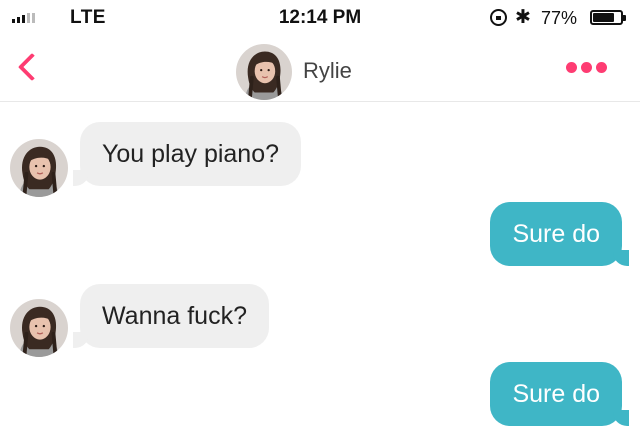 The height and width of the screenshot is (428, 640). Describe the element at coordinates (320, 18) in the screenshot. I see `status-bar: LTE 12:14 PM ✱ 77%` at that location.